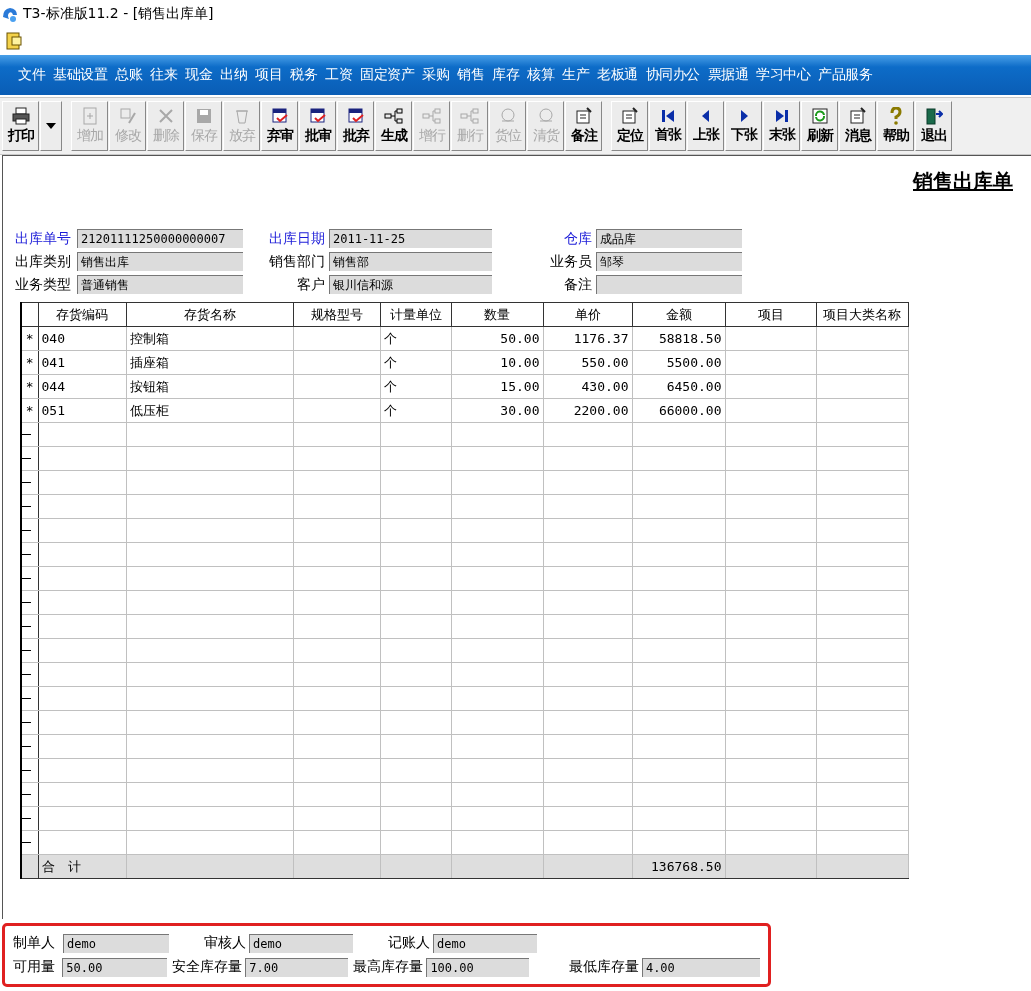 Image resolution: width=1031 pixels, height=991 pixels. Describe the element at coordinates (149, 386) in the screenshot. I see `table-cell: 按钮箱` at that location.